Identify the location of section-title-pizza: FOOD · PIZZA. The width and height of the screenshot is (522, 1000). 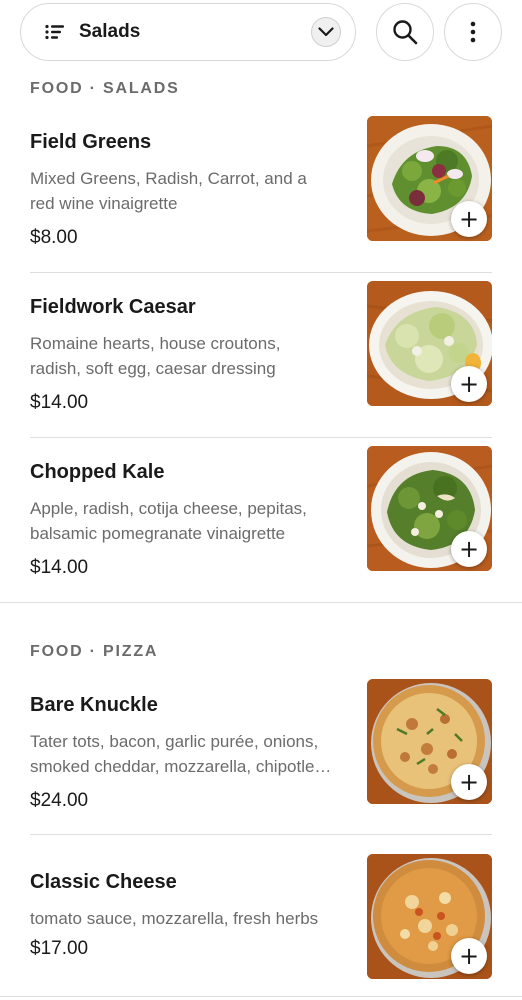
(94, 651).